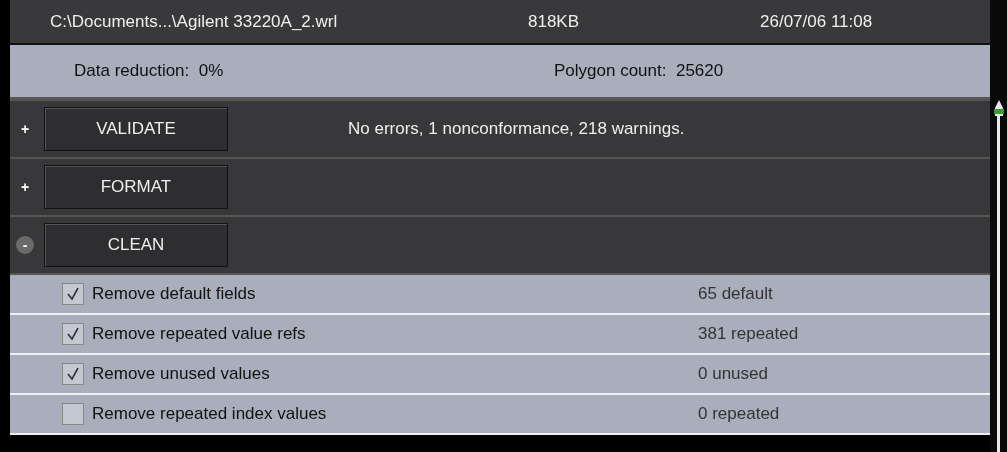  I want to click on option-label: Remove unused values, so click(181, 374).